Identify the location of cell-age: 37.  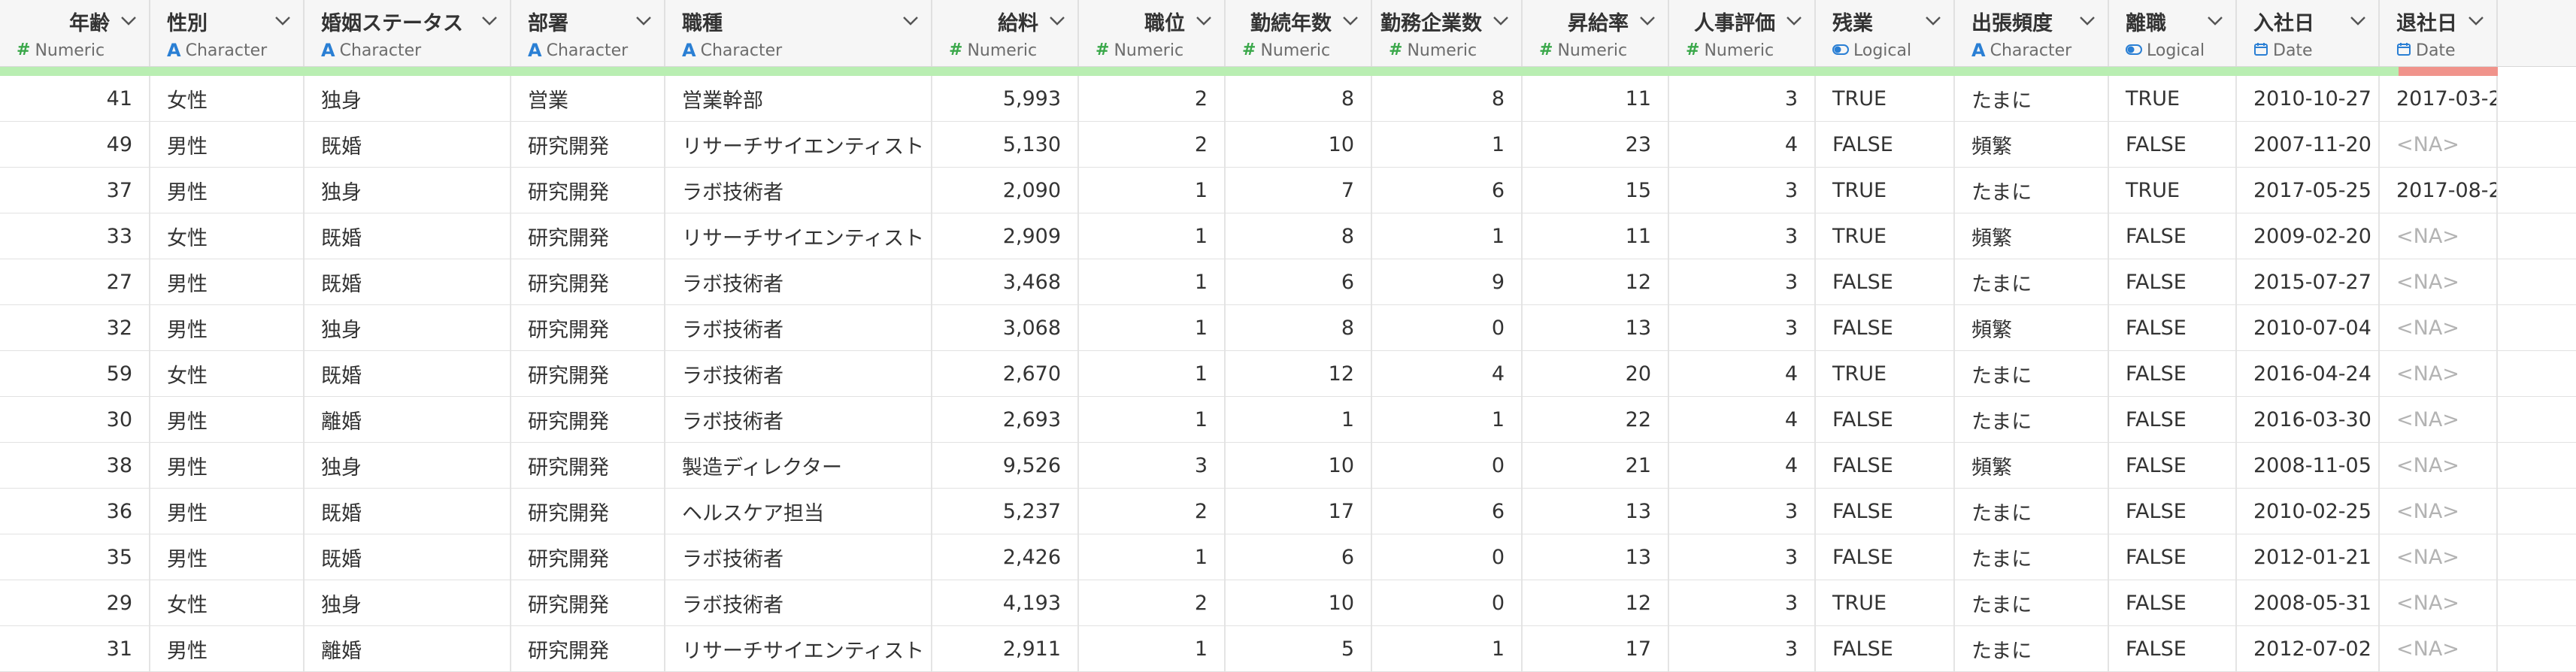
(75, 190).